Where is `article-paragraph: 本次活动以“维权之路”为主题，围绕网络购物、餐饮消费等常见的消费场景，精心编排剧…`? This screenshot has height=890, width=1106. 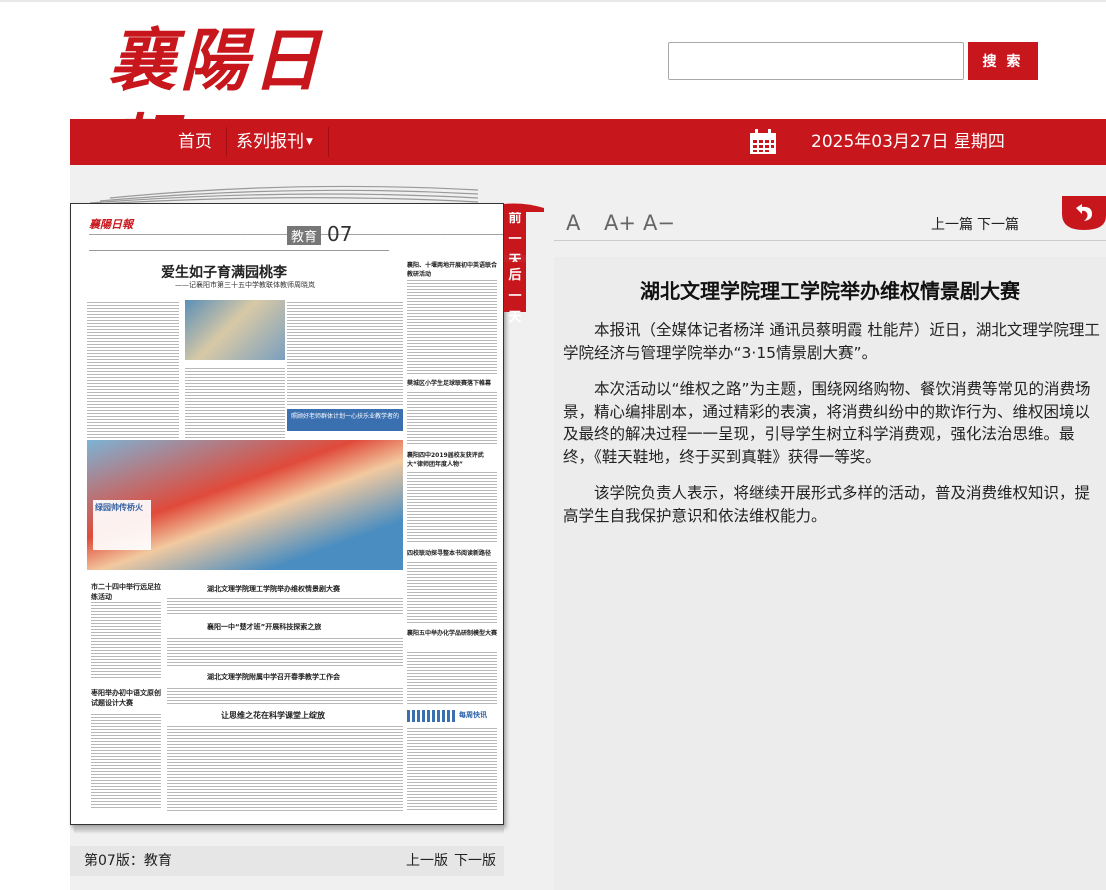 article-paragraph: 本次活动以“维权之路”为主题，围绕网络购物、餐饮消费等常见的消费场景，精心编排剧… is located at coordinates (827, 423).